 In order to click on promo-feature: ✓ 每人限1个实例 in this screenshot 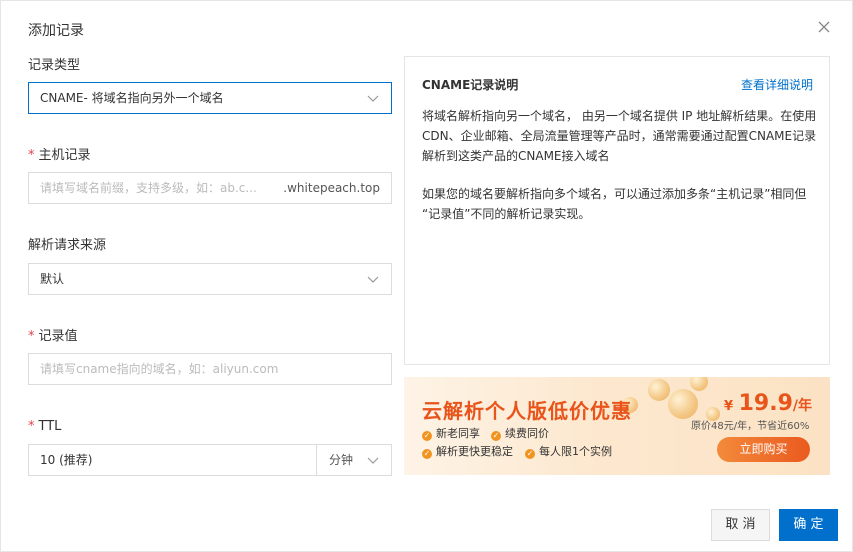, I will do `click(568, 452)`.